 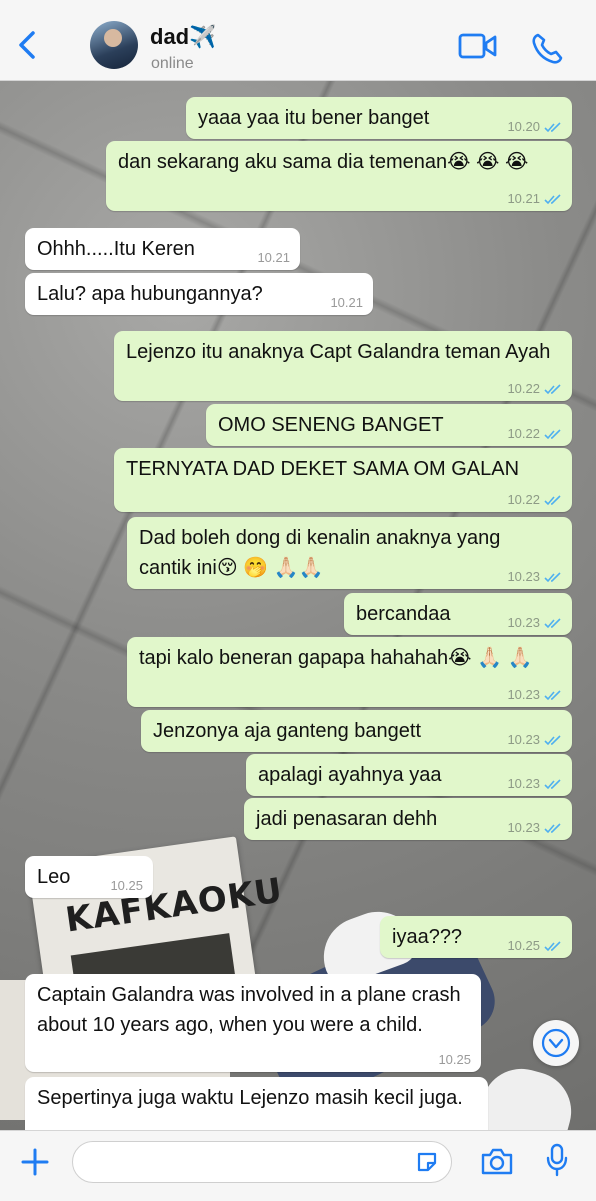 What do you see at coordinates (557, 1160) in the screenshot?
I see `microphone-icon` at bounding box center [557, 1160].